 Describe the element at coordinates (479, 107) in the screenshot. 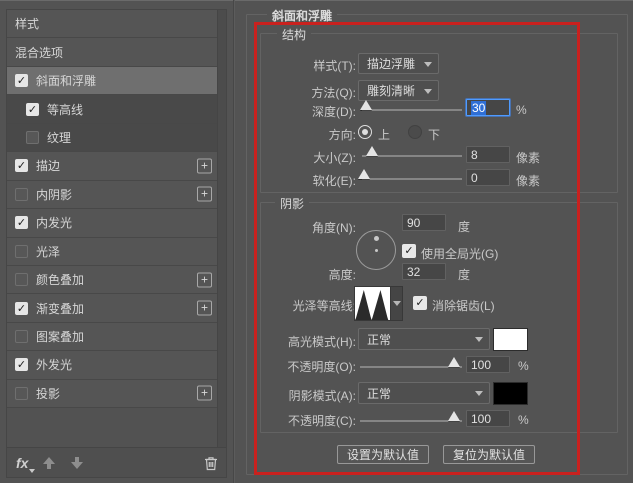

I see `depth-value: 30` at that location.